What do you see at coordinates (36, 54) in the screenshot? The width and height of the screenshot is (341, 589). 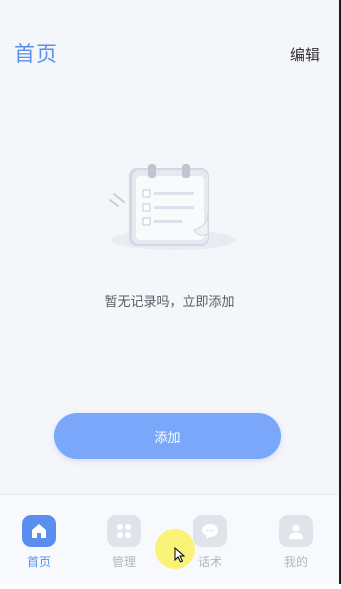 I see `page-title: 首页` at bounding box center [36, 54].